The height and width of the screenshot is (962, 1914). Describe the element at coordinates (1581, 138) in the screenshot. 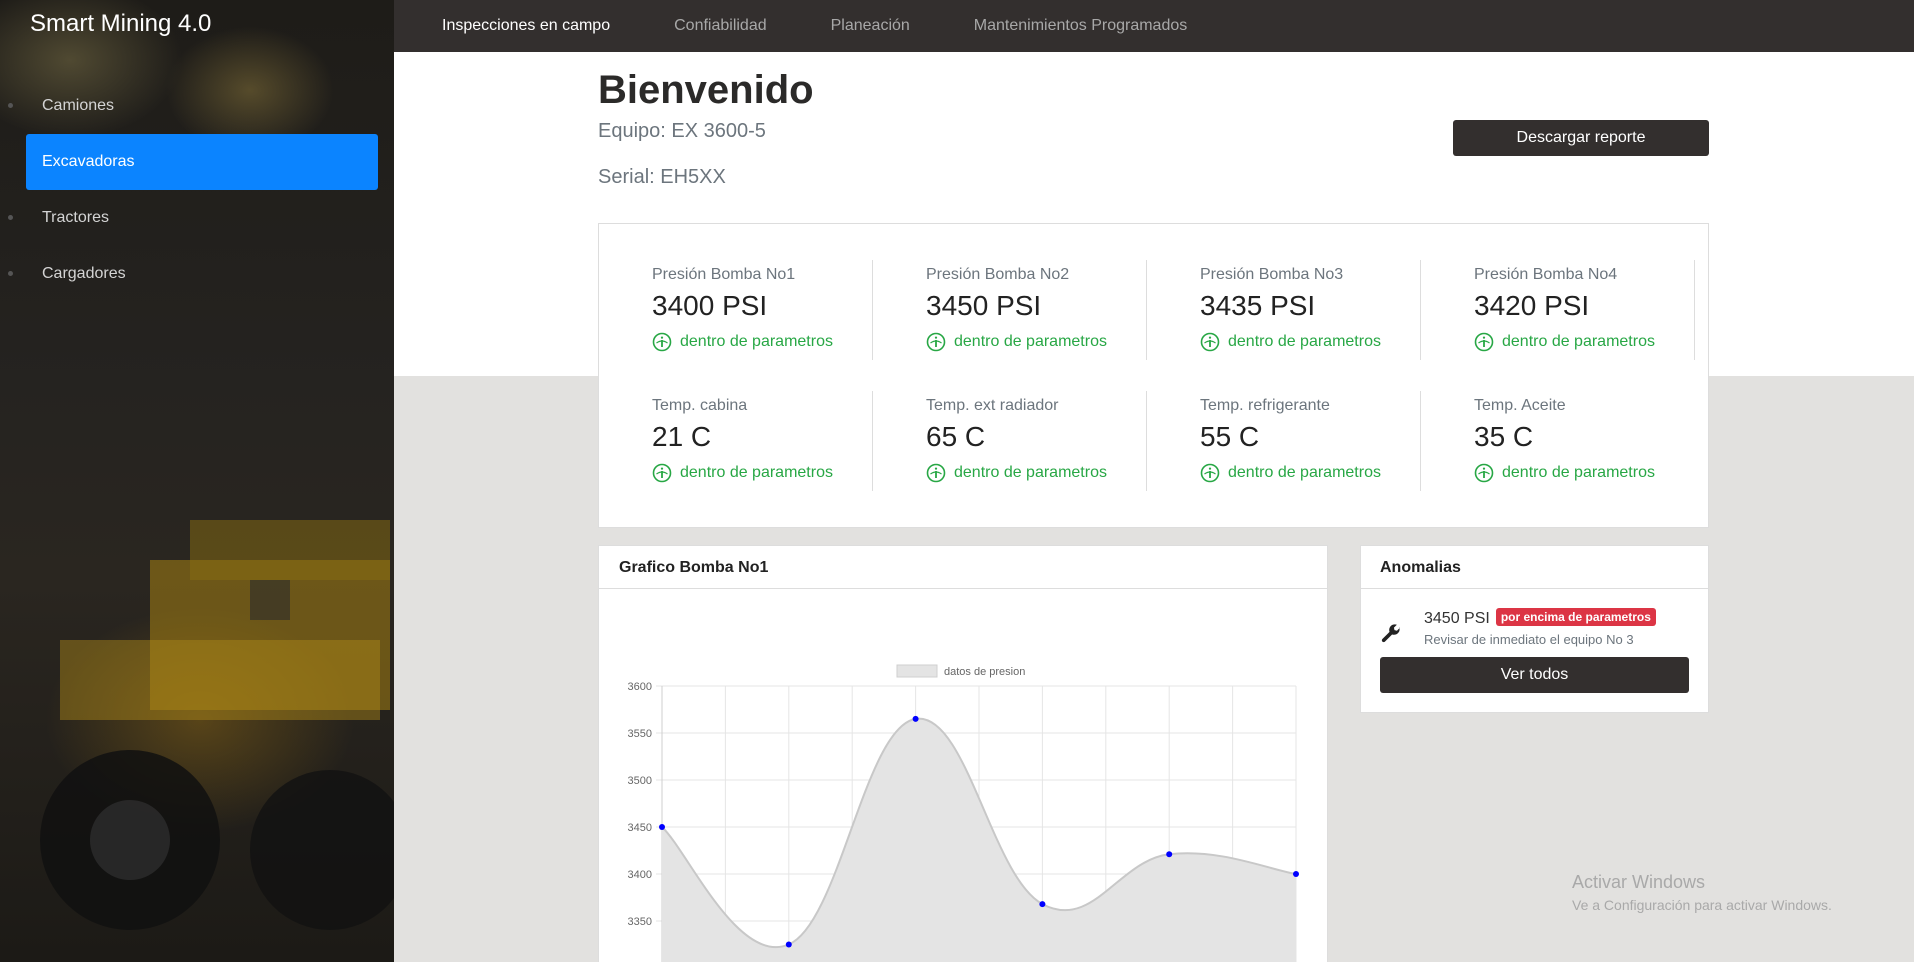

I see `download-report-button: Descargar reporte` at that location.